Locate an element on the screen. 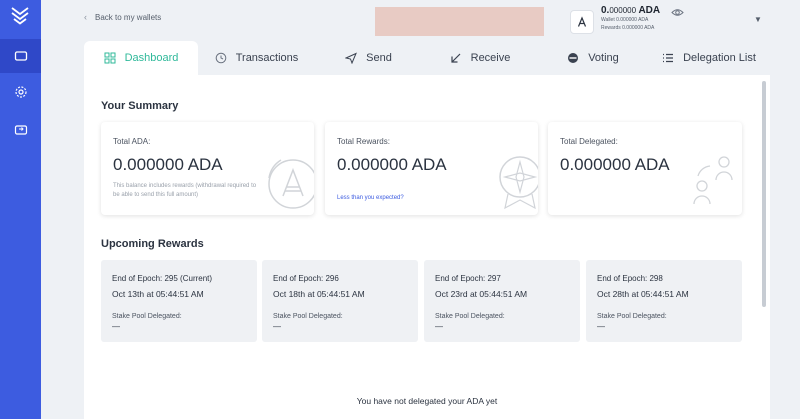  sidebar-item-wallet is located at coordinates (20, 56).